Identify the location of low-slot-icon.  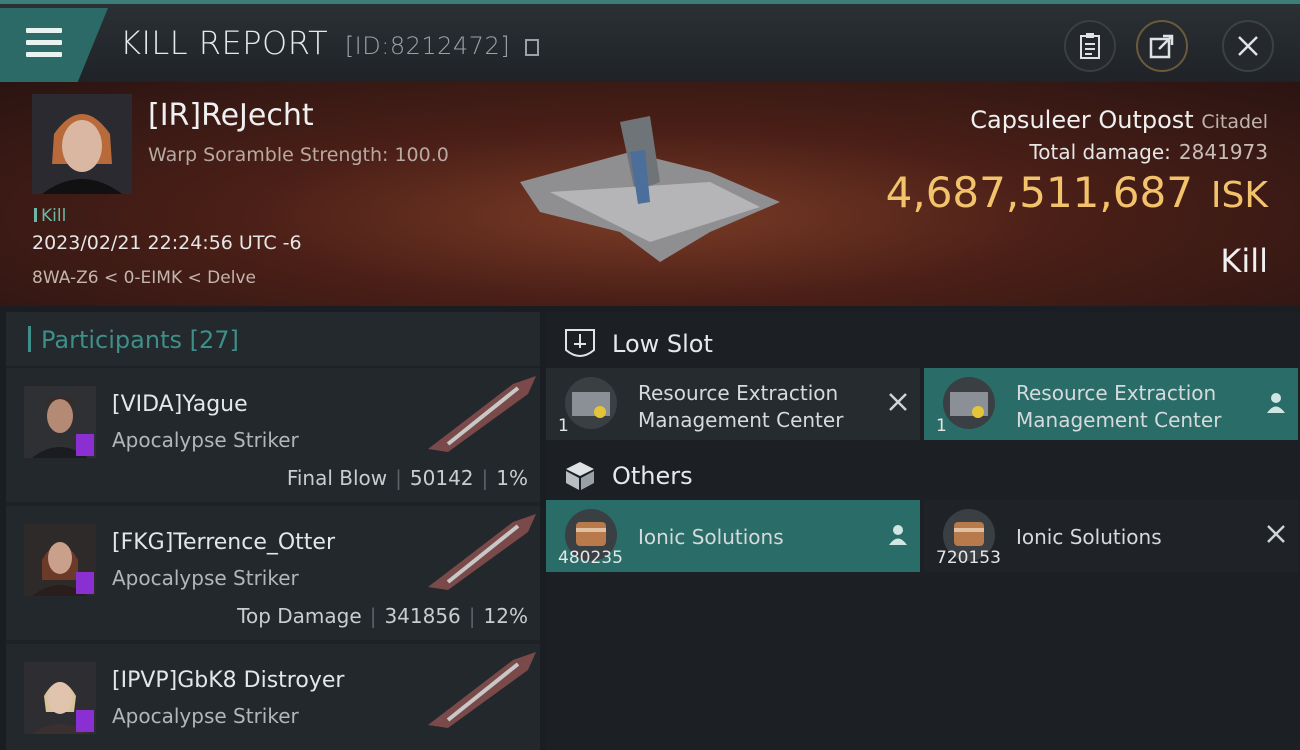
(580, 343).